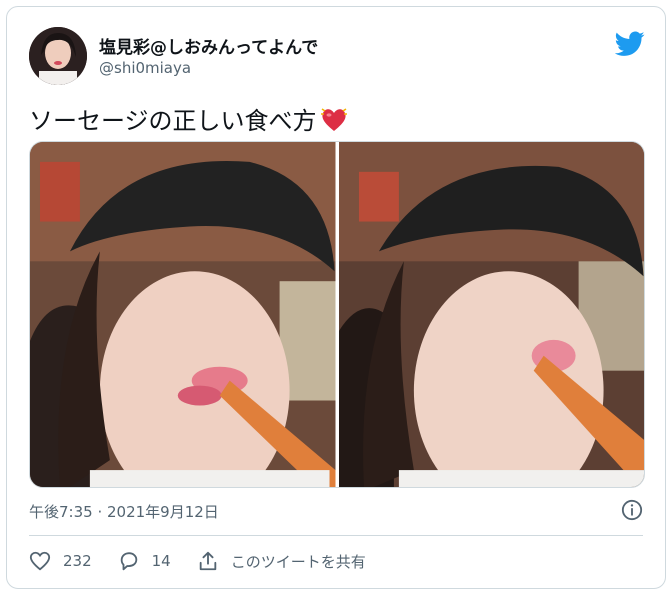 The height and width of the screenshot is (595, 672). What do you see at coordinates (336, 535) in the screenshot?
I see `divider` at bounding box center [336, 535].